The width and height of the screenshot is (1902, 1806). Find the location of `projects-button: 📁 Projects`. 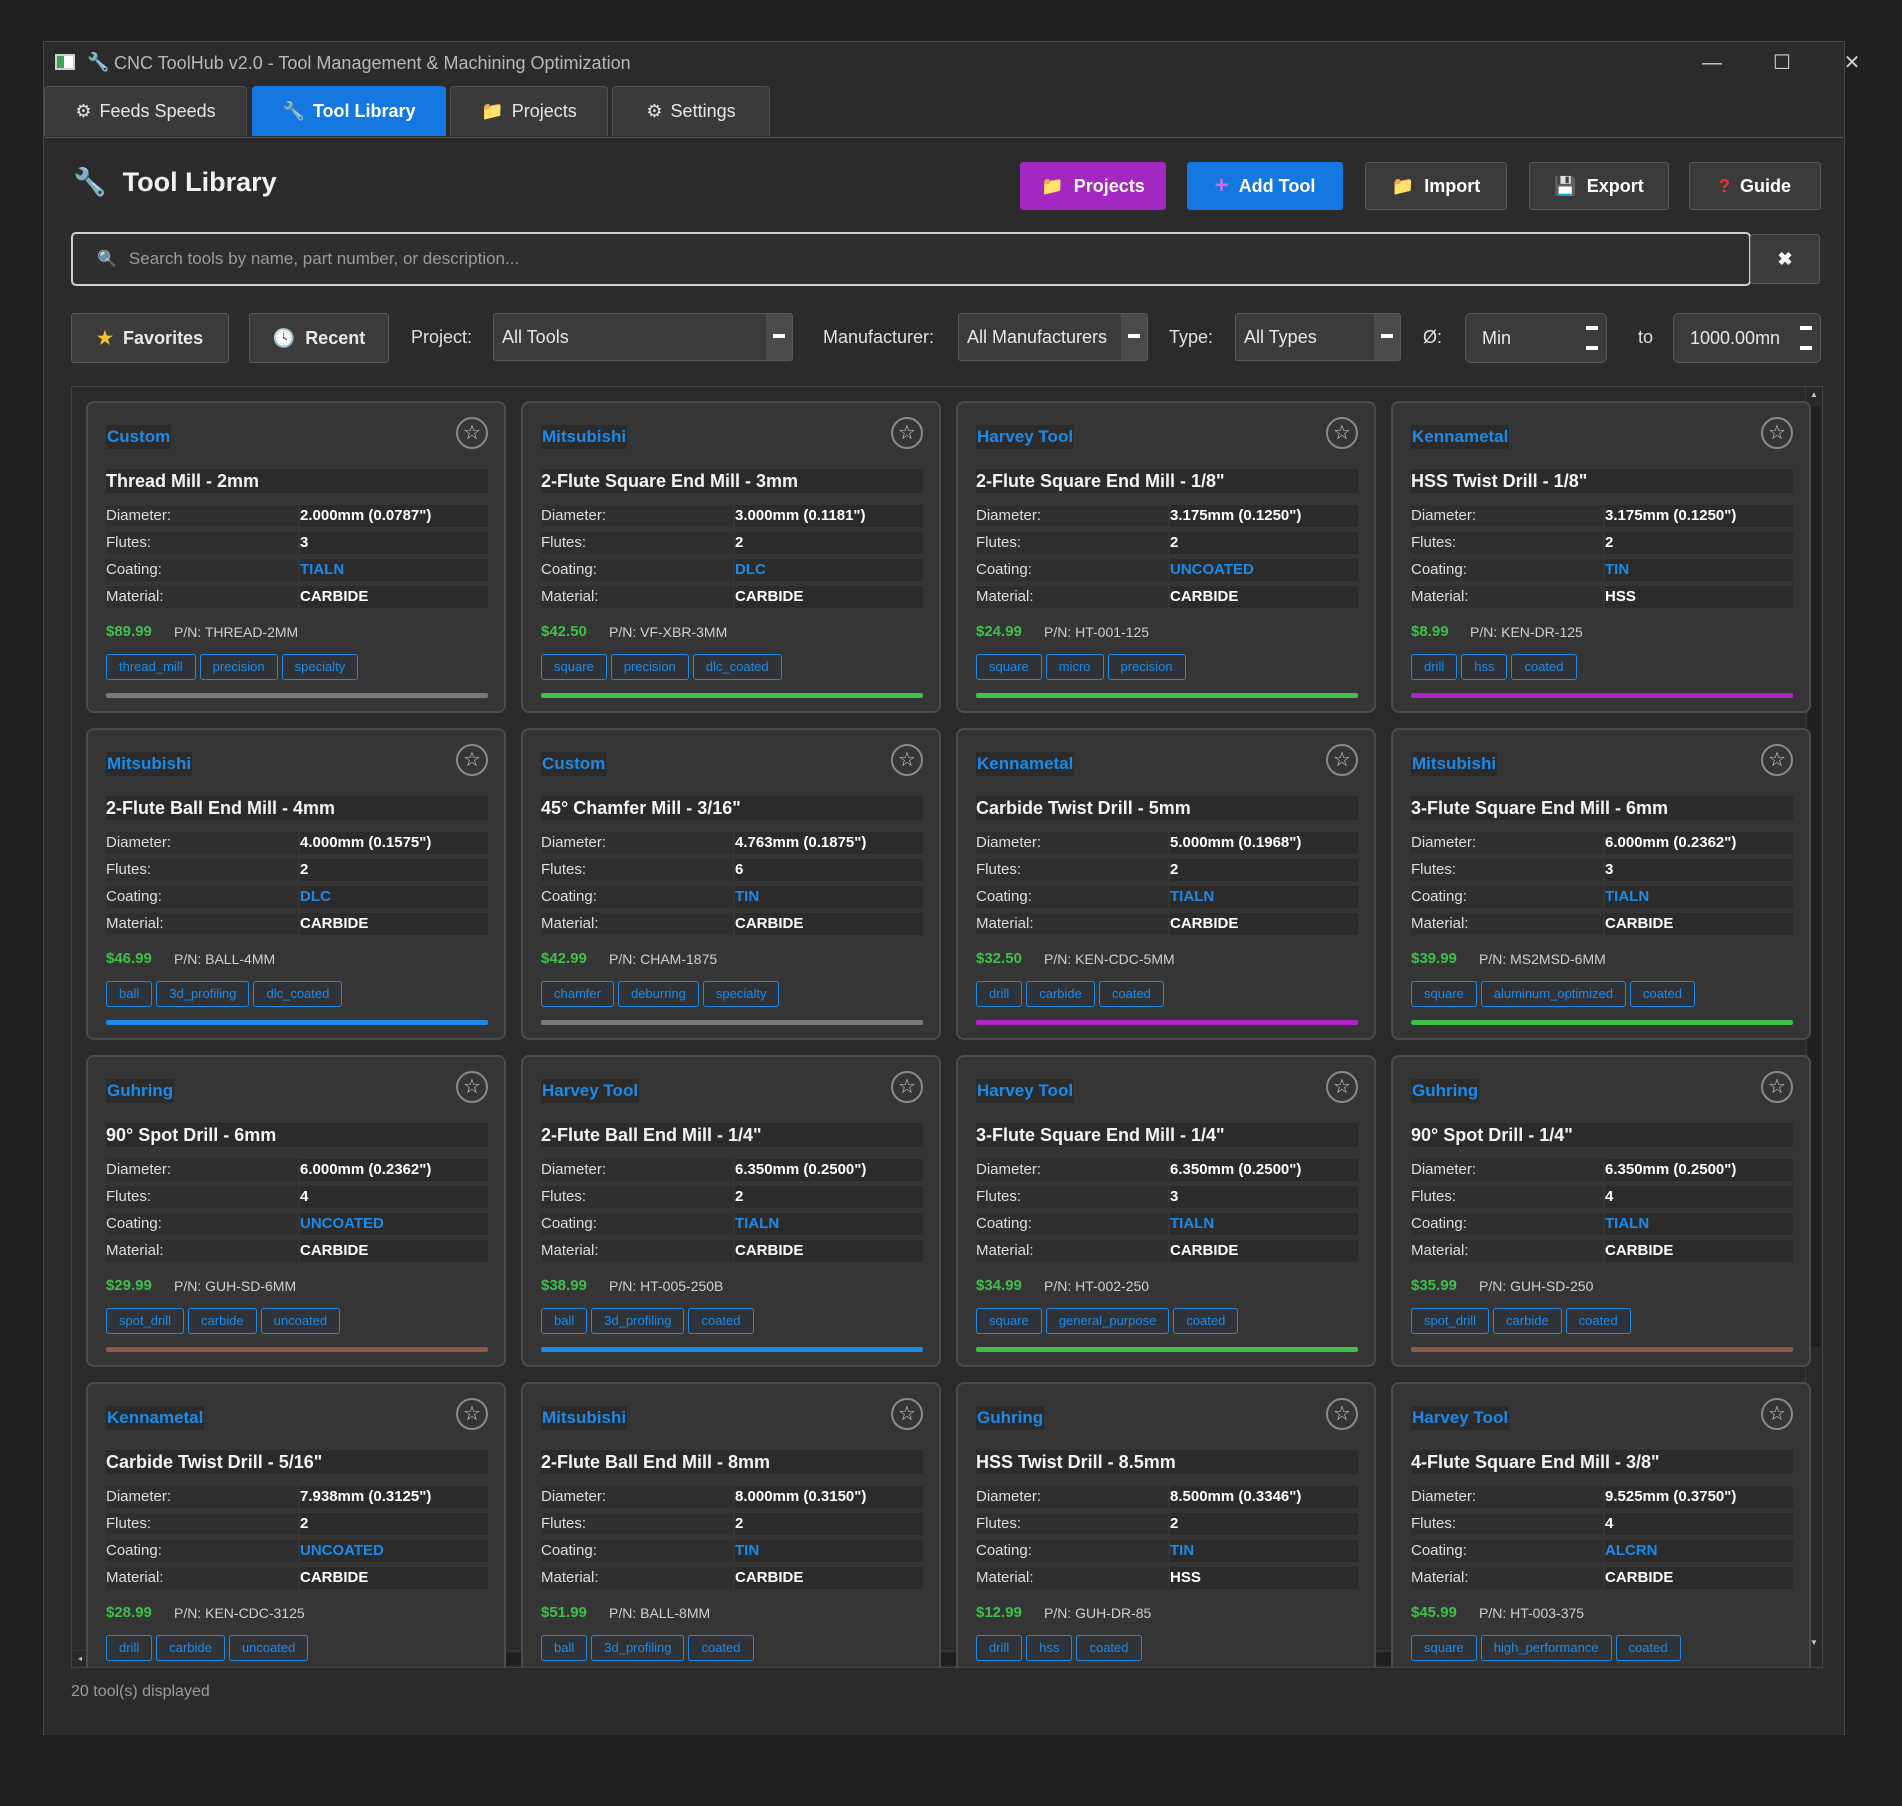

projects-button: 📁 Projects is located at coordinates (1093, 186).